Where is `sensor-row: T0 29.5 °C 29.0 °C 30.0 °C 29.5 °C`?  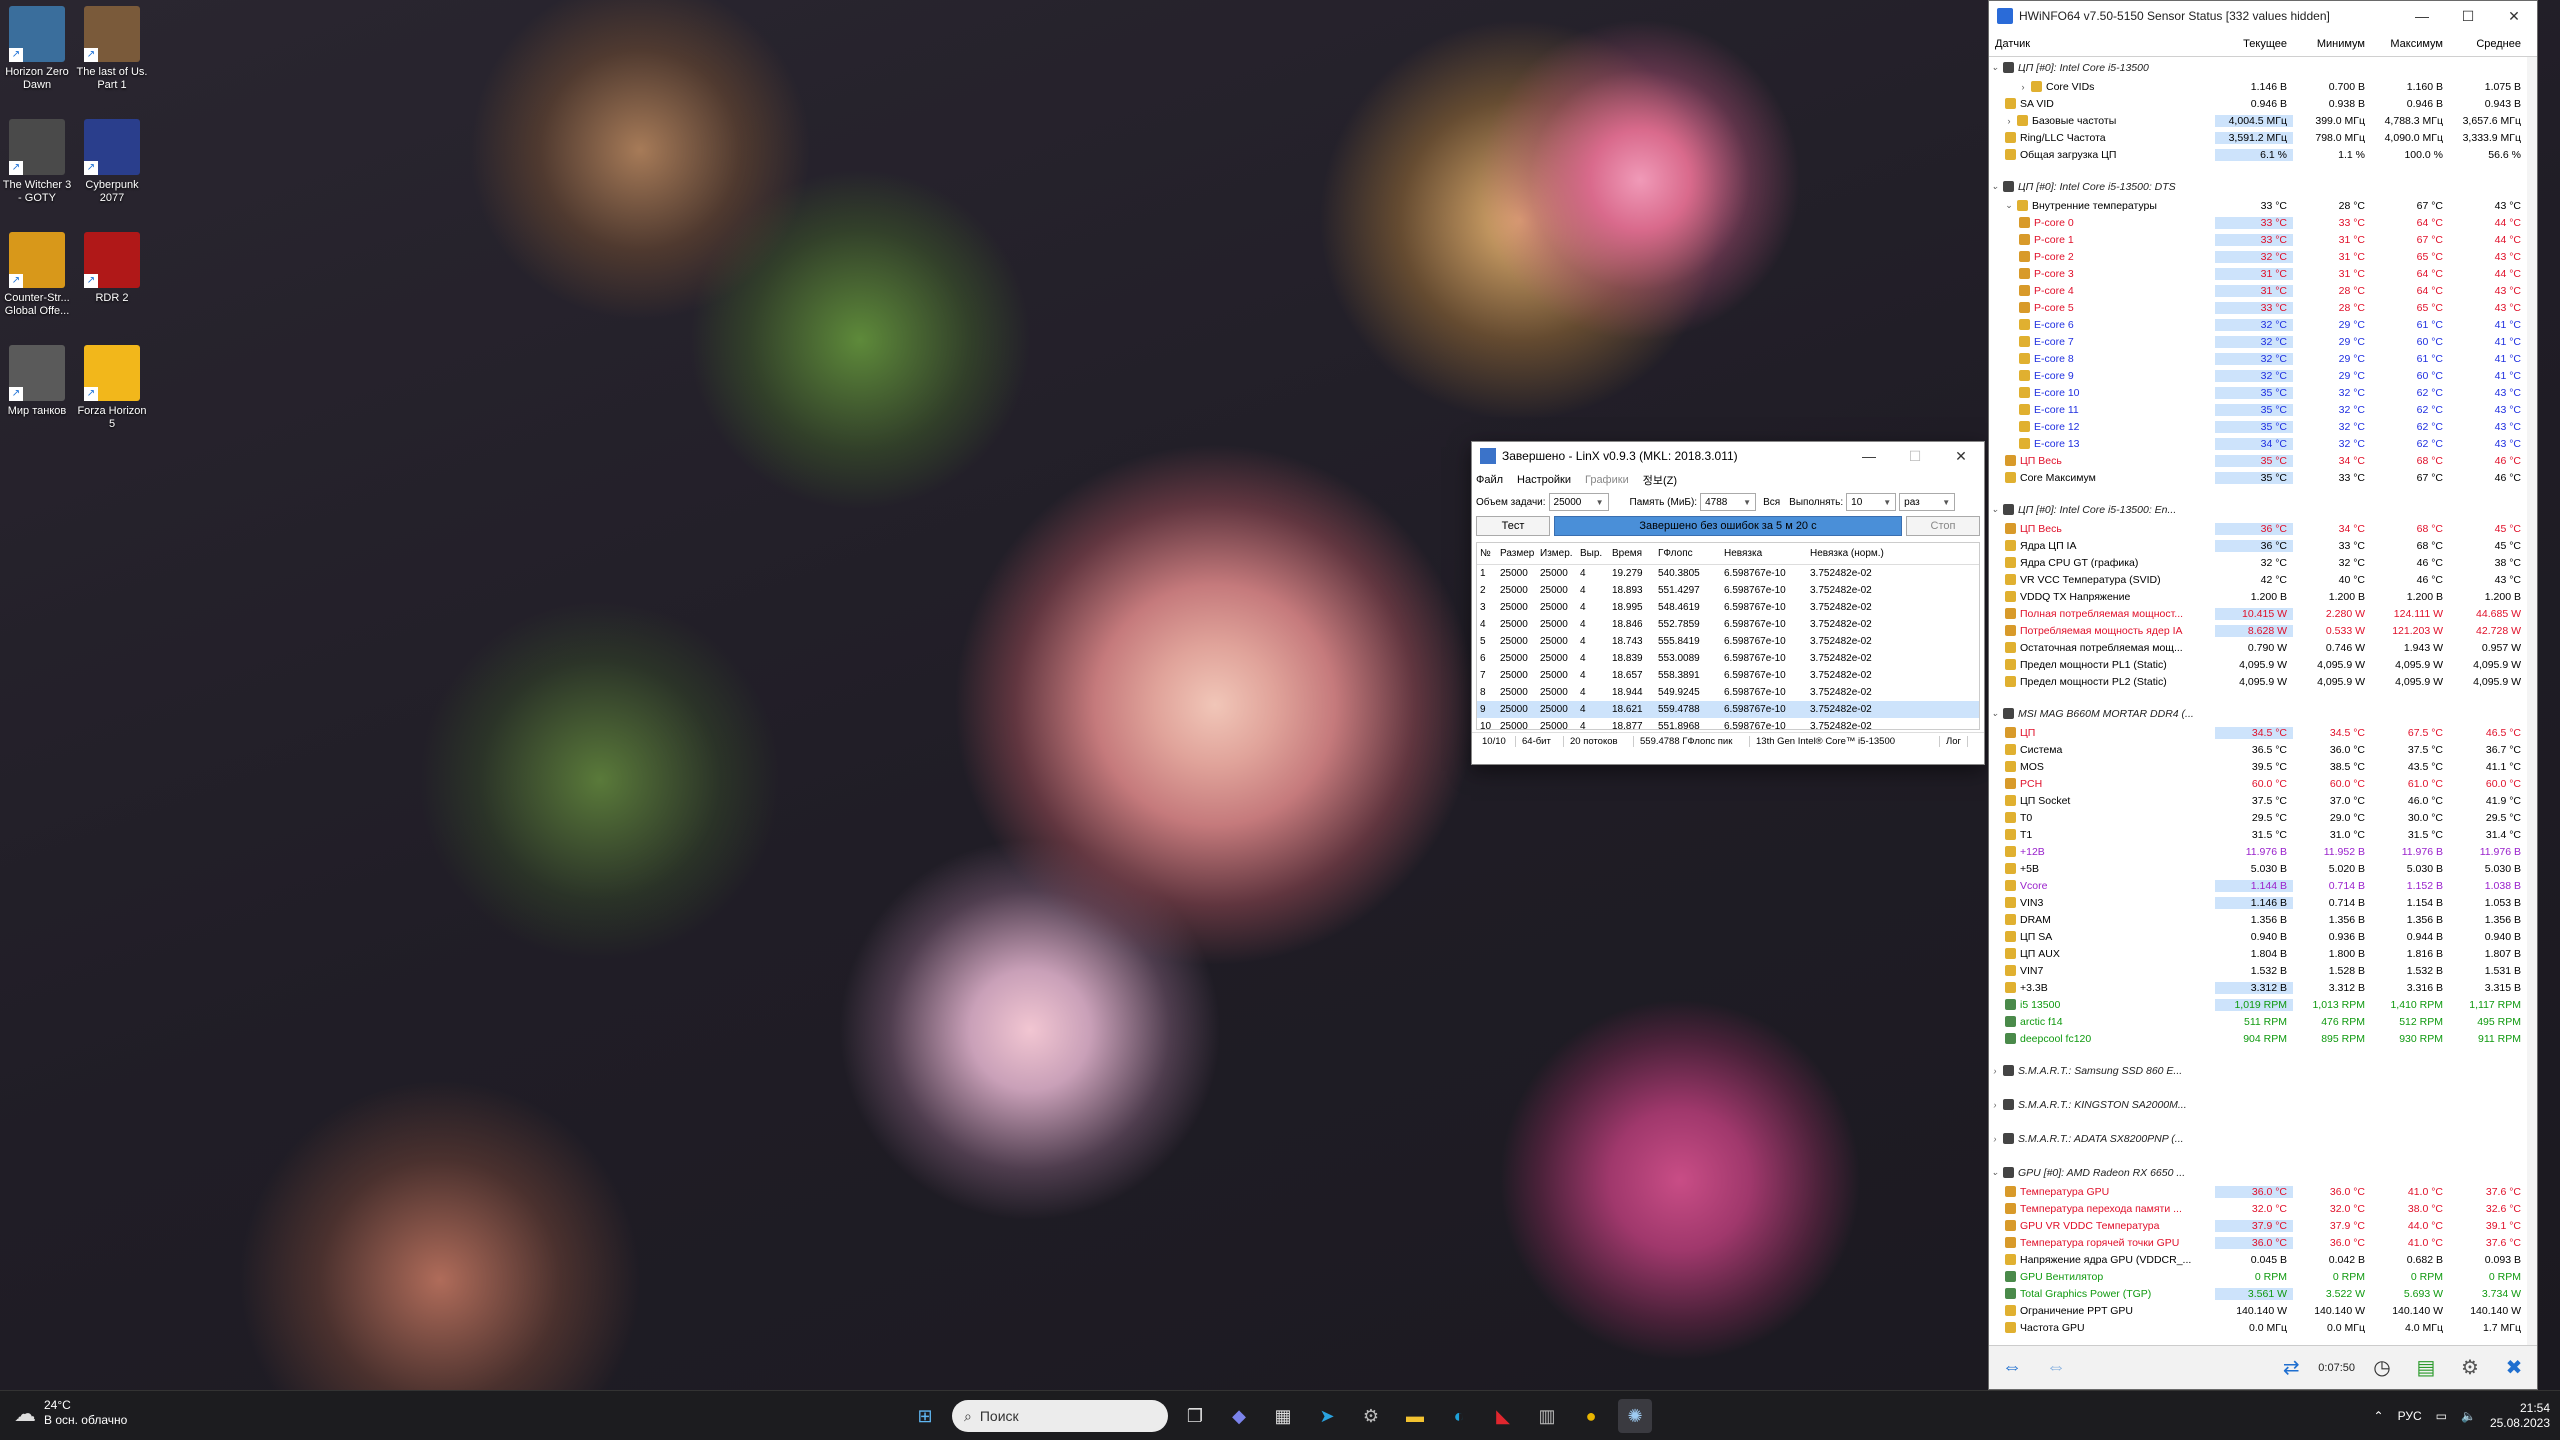
sensor-row: T0 29.5 °C 29.0 °C 30.0 °C 29.5 °C is located at coordinates (2263, 817).